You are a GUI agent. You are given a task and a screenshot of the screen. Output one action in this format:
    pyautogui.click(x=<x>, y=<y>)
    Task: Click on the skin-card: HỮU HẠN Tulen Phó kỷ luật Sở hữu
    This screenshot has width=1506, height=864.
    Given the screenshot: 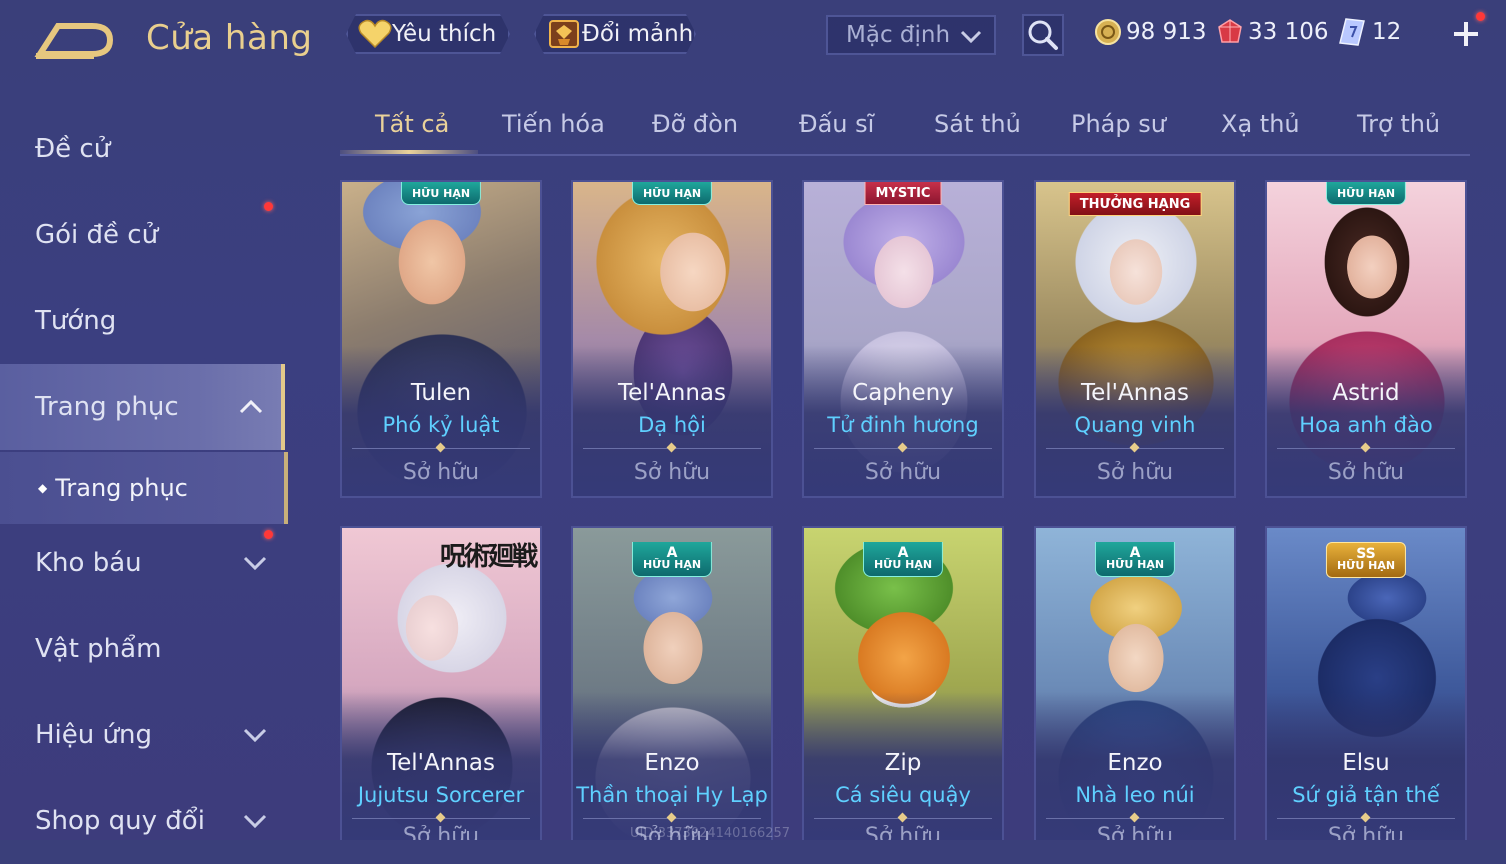 What is the action you would take?
    pyautogui.click(x=441, y=339)
    